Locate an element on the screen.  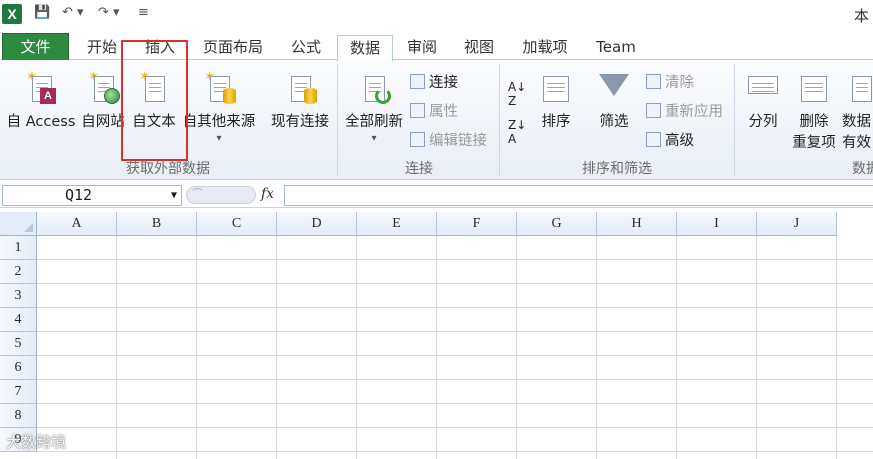
clear-button: 清除 is located at coordinates (670, 81).